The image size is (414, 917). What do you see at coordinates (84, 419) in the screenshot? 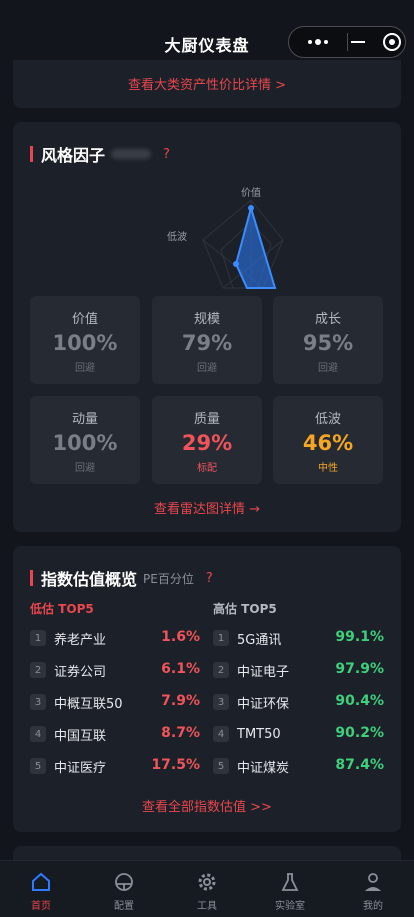
I see `factor-name: 动量` at bounding box center [84, 419].